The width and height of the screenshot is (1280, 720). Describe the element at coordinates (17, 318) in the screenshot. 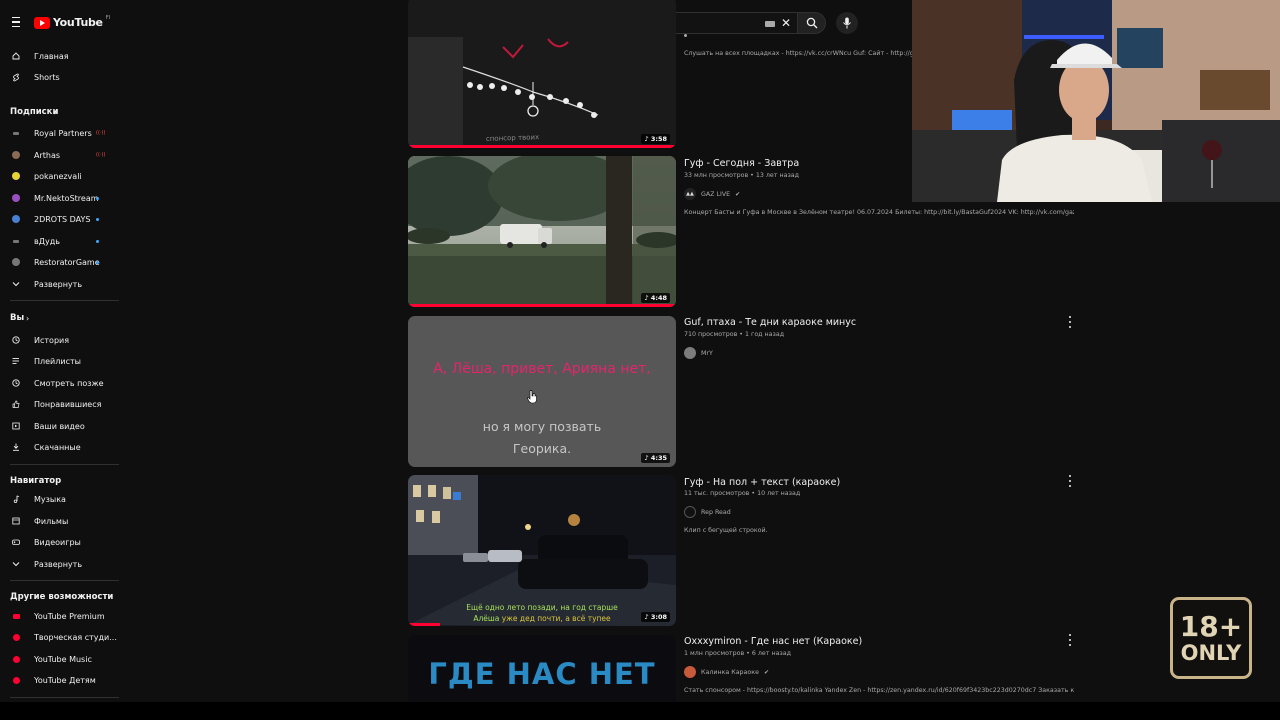

I see `section-heading: Вы` at that location.